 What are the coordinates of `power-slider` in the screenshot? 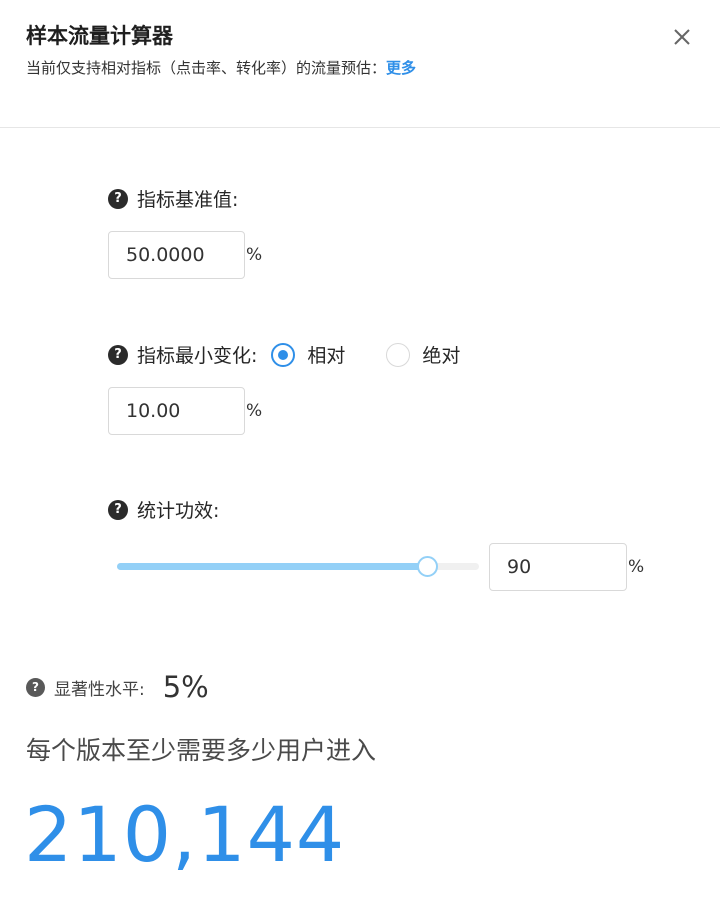 It's located at (298, 566).